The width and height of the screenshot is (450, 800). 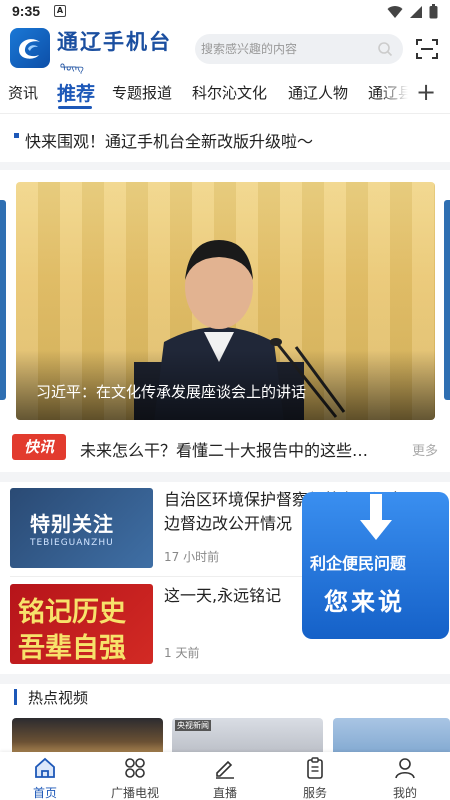 I want to click on nav-live: 直播, so click(x=225, y=778).